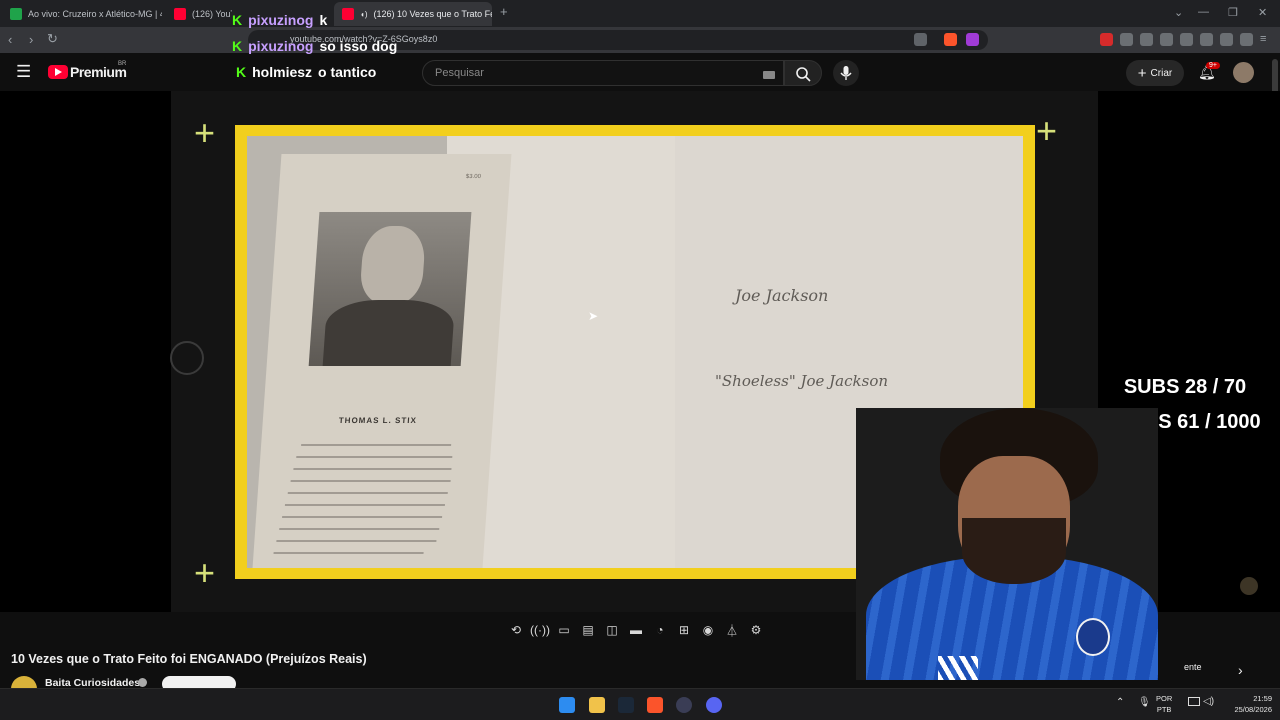  I want to click on loop-icon: ⟲, so click(516, 630).